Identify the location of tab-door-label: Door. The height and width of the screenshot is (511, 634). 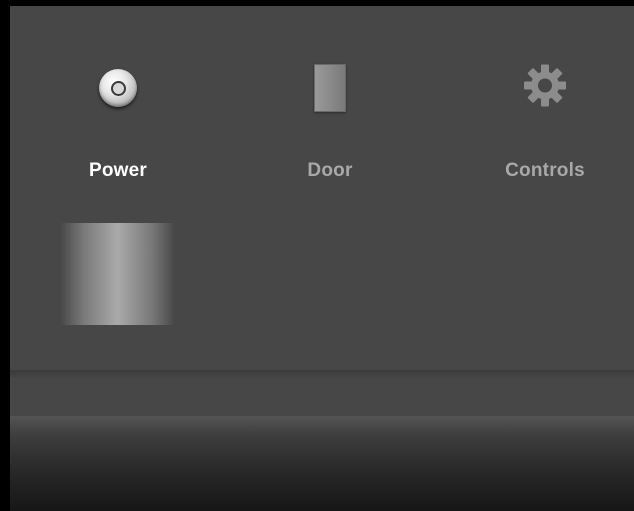
(330, 170).